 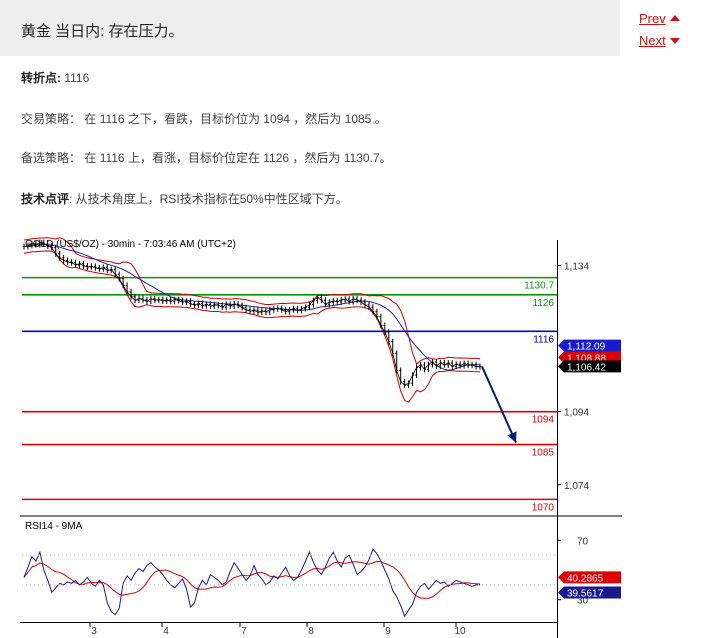 I want to click on price-tick-label: 1,094, so click(x=576, y=413).